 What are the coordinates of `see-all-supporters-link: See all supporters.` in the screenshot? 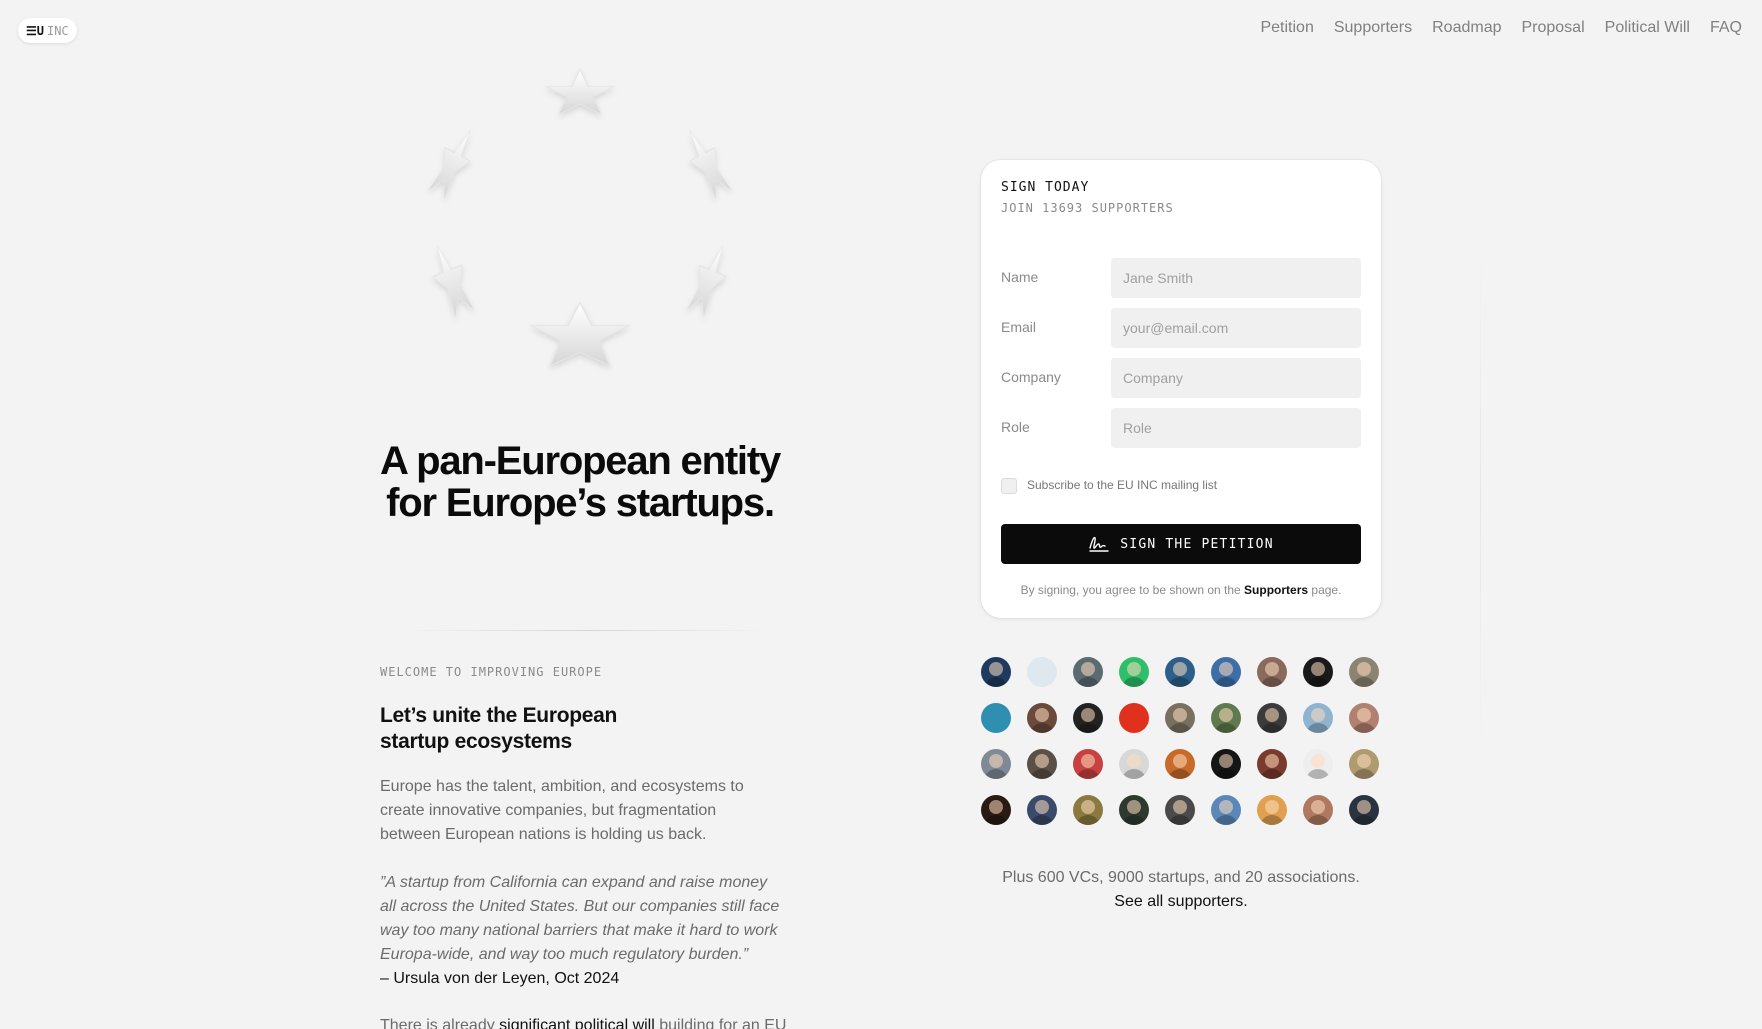 It's located at (1181, 902).